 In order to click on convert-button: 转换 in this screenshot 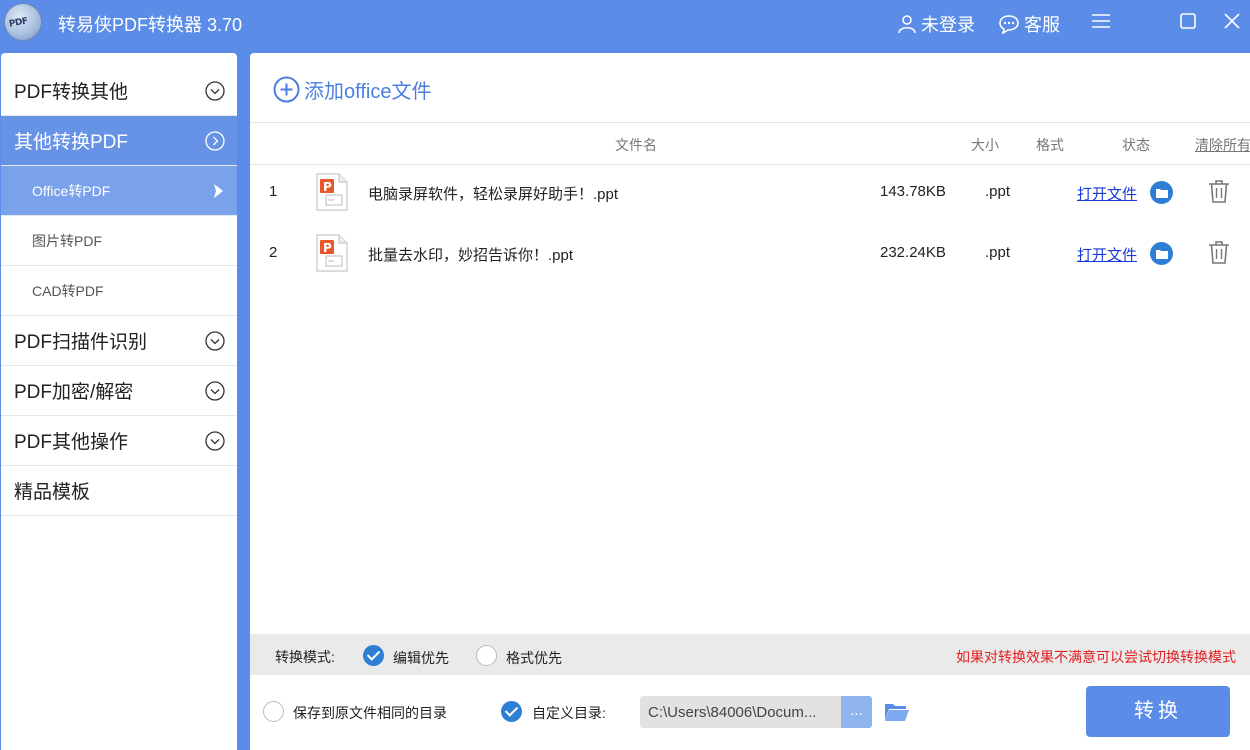, I will do `click(1158, 711)`.